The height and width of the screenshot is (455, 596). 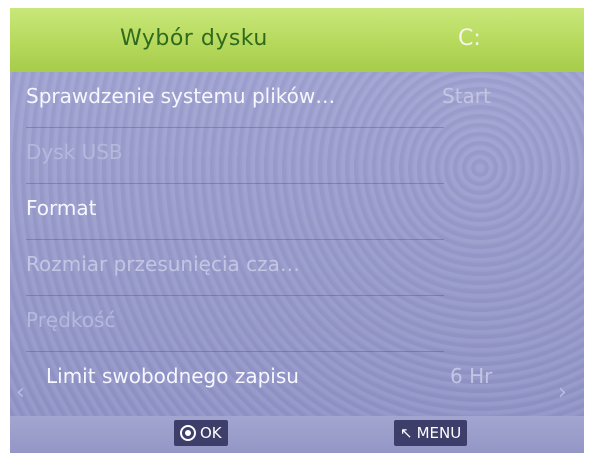 I want to click on menu-item-label: Dysk USB, so click(x=74, y=152).